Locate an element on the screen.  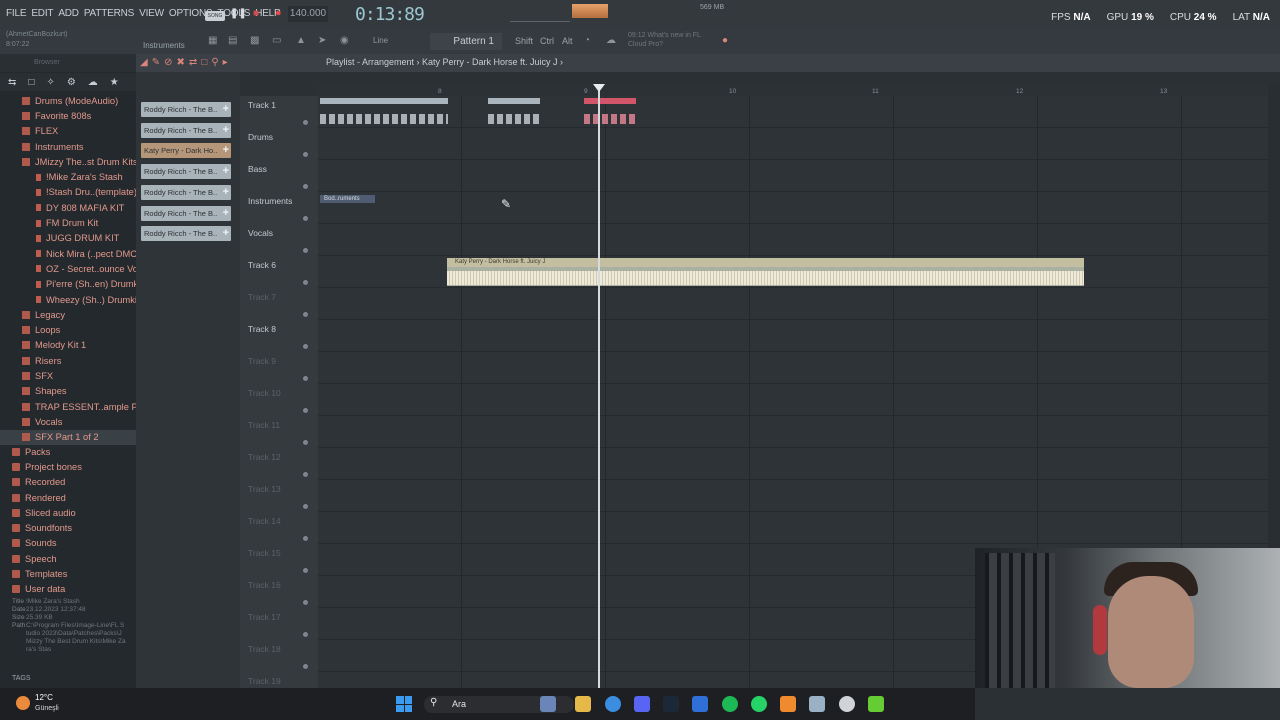
fl-studio-icon is located at coordinates (788, 704).